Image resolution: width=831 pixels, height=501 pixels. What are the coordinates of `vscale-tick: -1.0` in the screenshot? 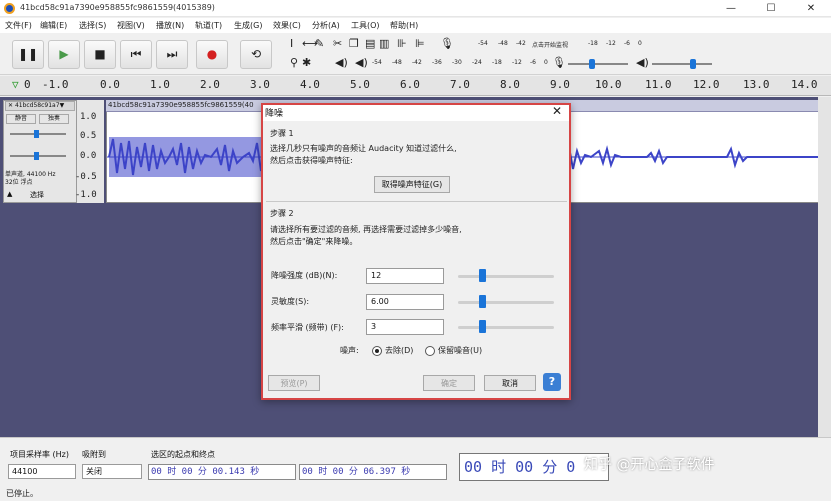 It's located at (86, 195).